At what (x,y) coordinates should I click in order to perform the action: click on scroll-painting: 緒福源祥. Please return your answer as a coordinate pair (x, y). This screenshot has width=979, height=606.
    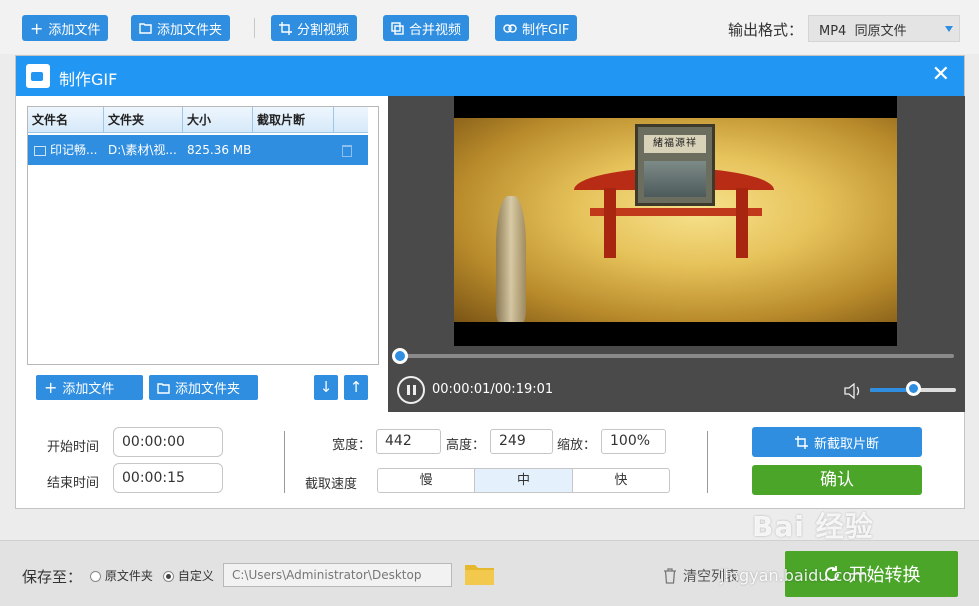
    Looking at the image, I should click on (675, 165).